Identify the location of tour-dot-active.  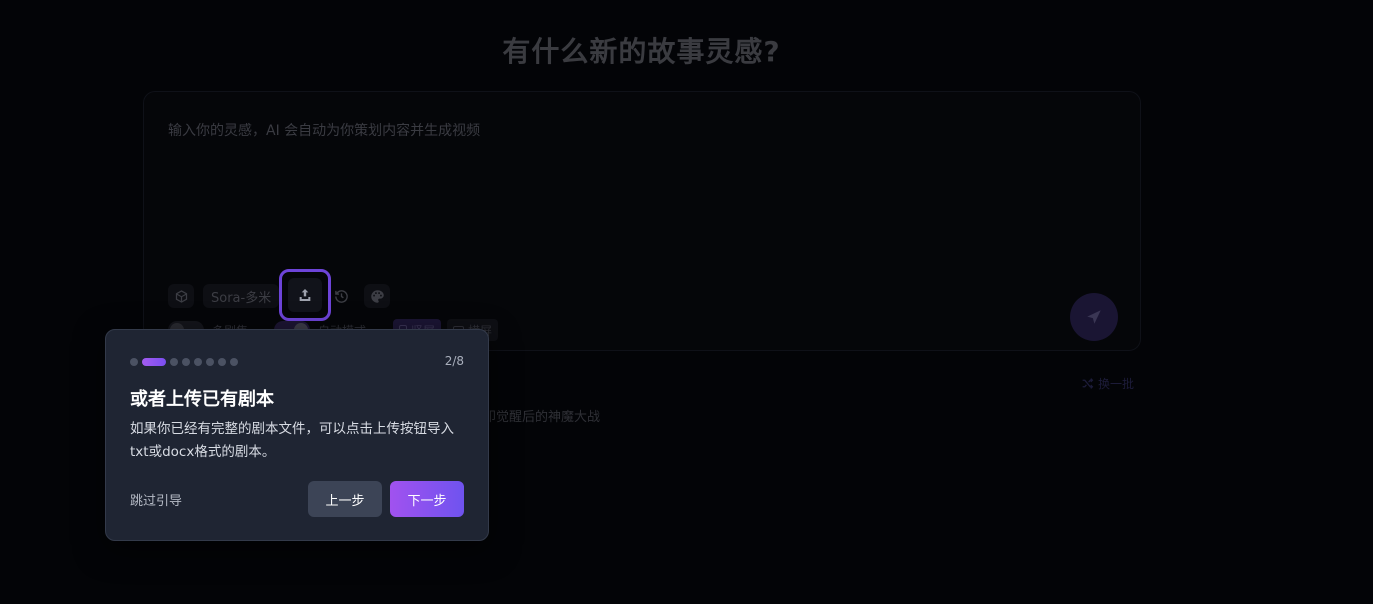
(154, 362).